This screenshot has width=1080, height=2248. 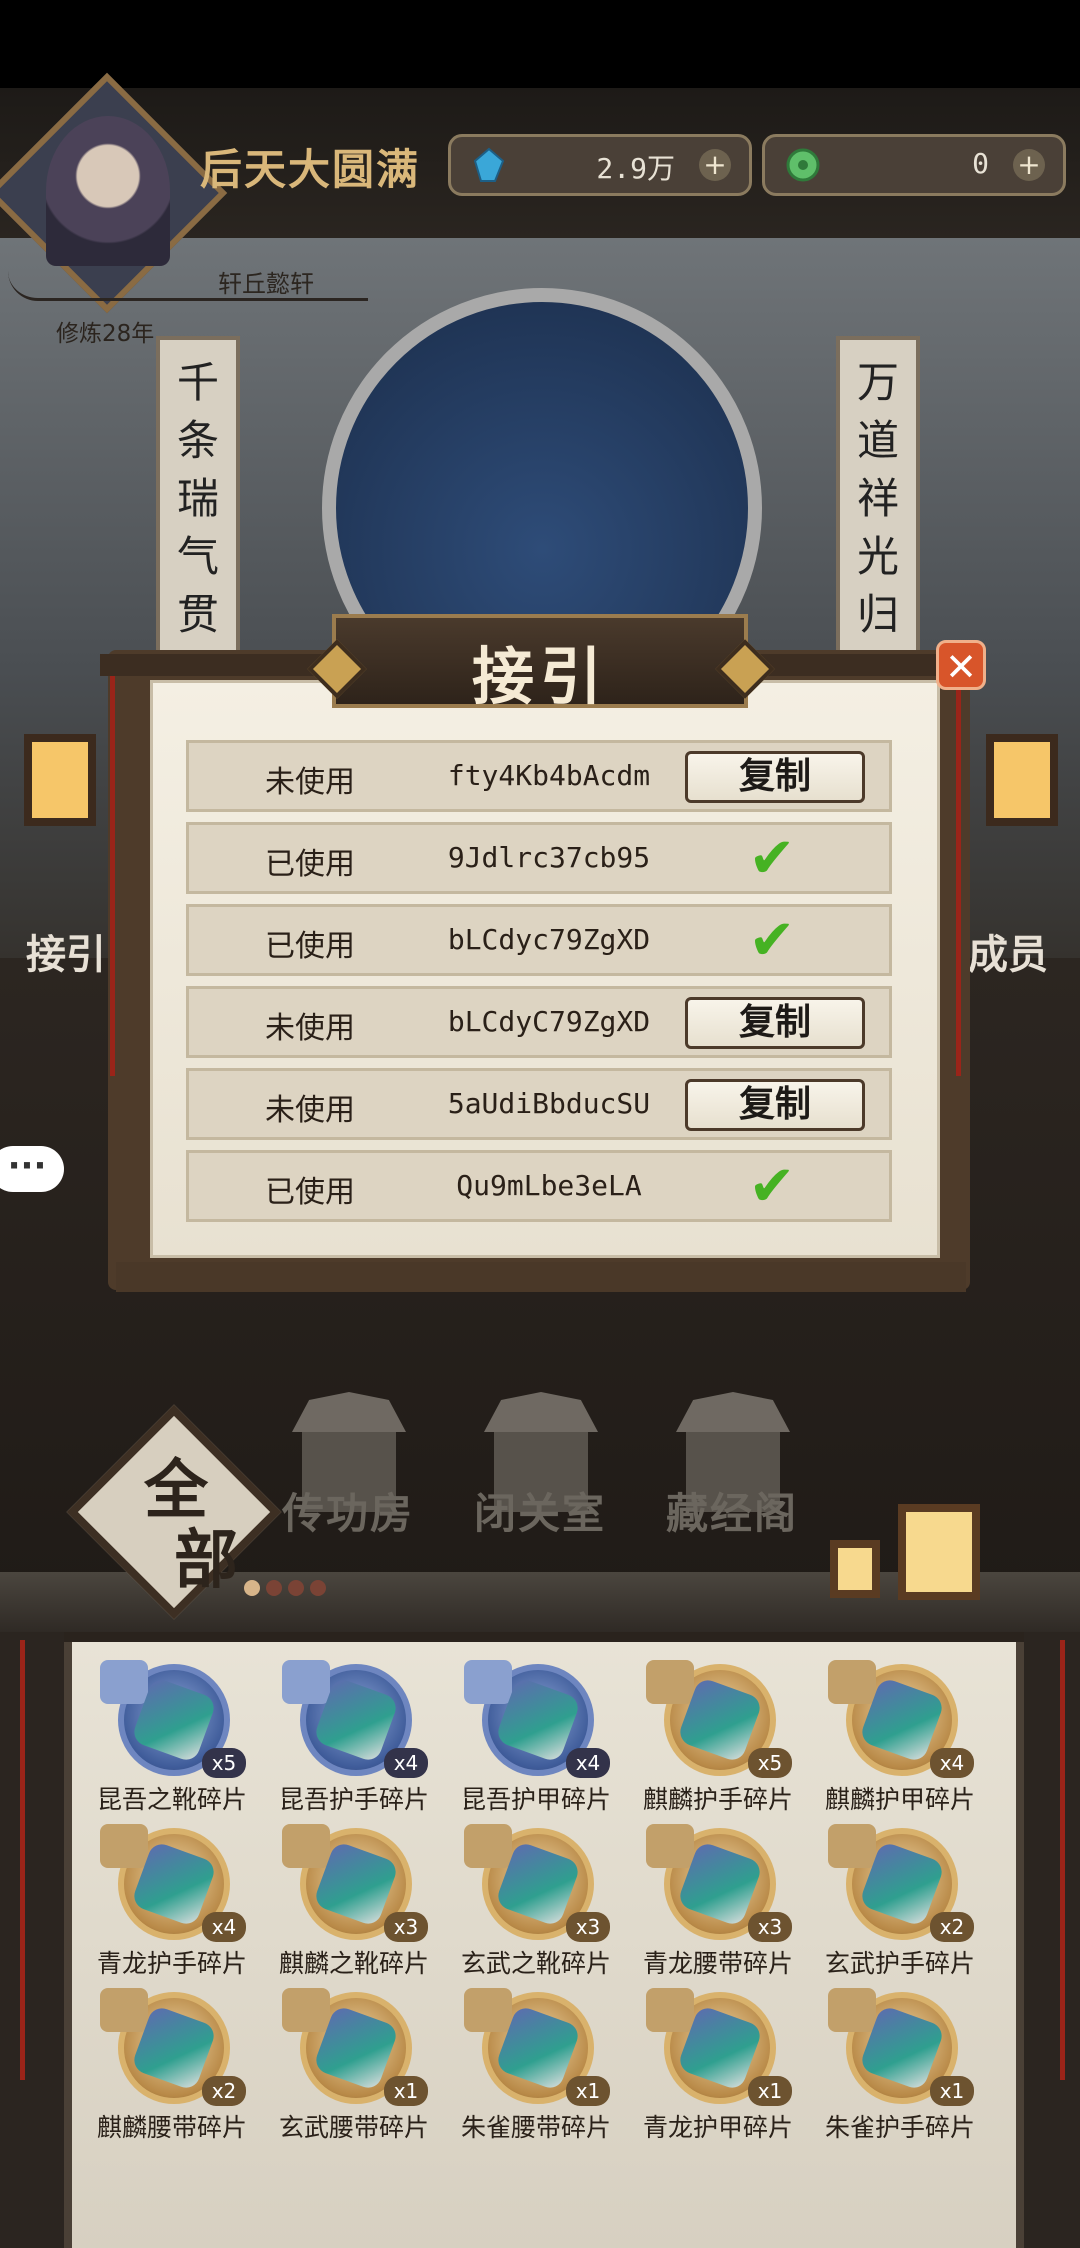 What do you see at coordinates (770, 1763) in the screenshot?
I see `fragment-quantity: x5` at bounding box center [770, 1763].